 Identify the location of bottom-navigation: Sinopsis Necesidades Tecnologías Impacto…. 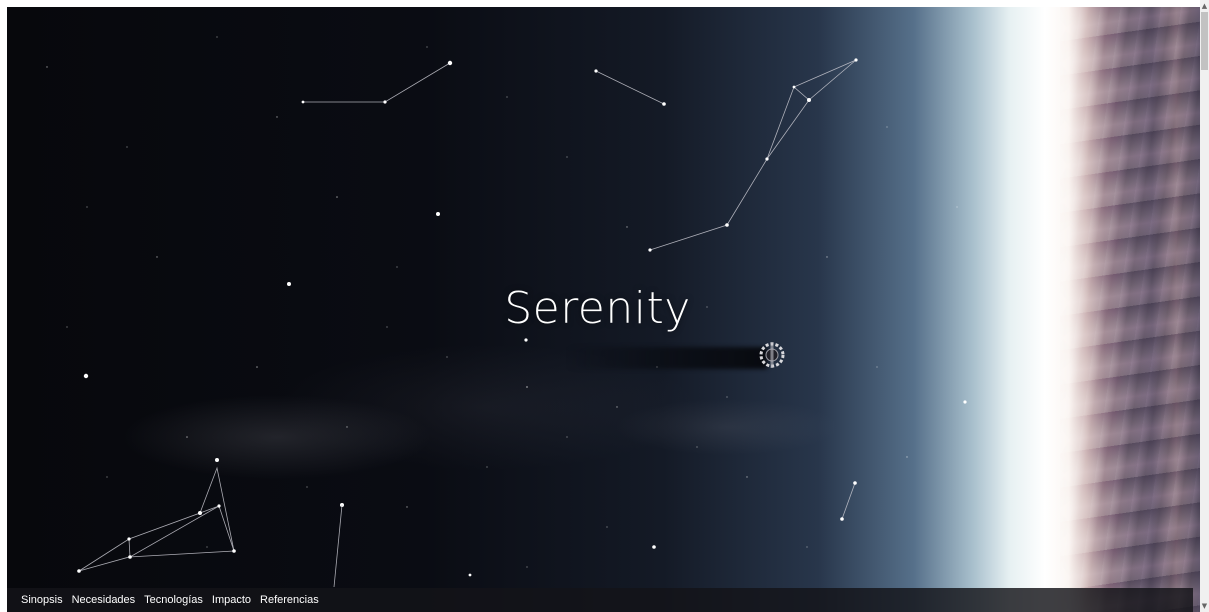
(600, 600).